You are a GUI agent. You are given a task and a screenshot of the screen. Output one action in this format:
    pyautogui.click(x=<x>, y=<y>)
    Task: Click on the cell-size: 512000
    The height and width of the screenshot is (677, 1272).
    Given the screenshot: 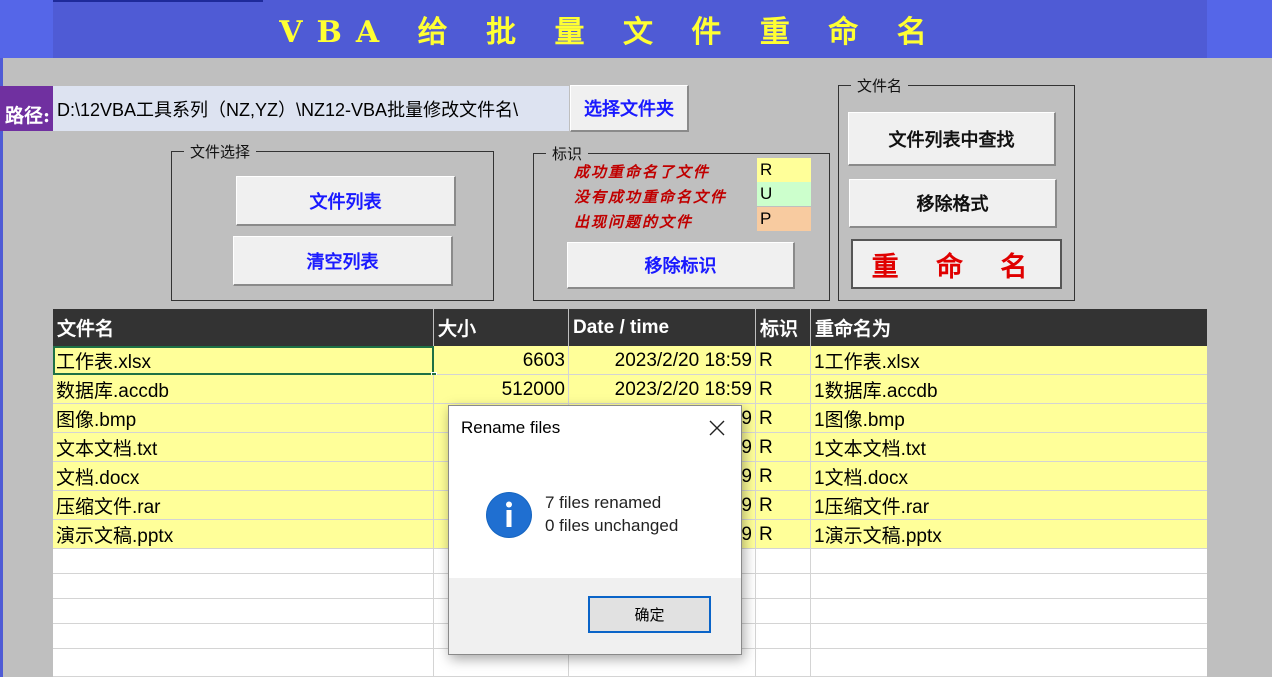 What is the action you would take?
    pyautogui.click(x=501, y=389)
    